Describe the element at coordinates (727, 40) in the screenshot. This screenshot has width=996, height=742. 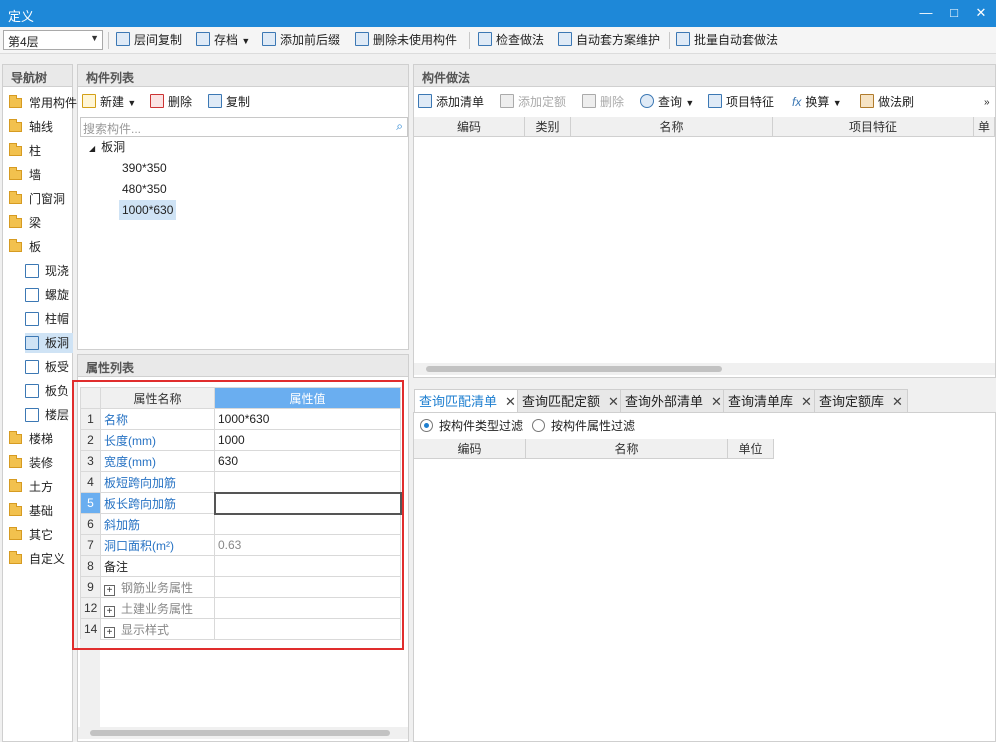
I see `batch-auto-button: 批量自动套做法` at that location.